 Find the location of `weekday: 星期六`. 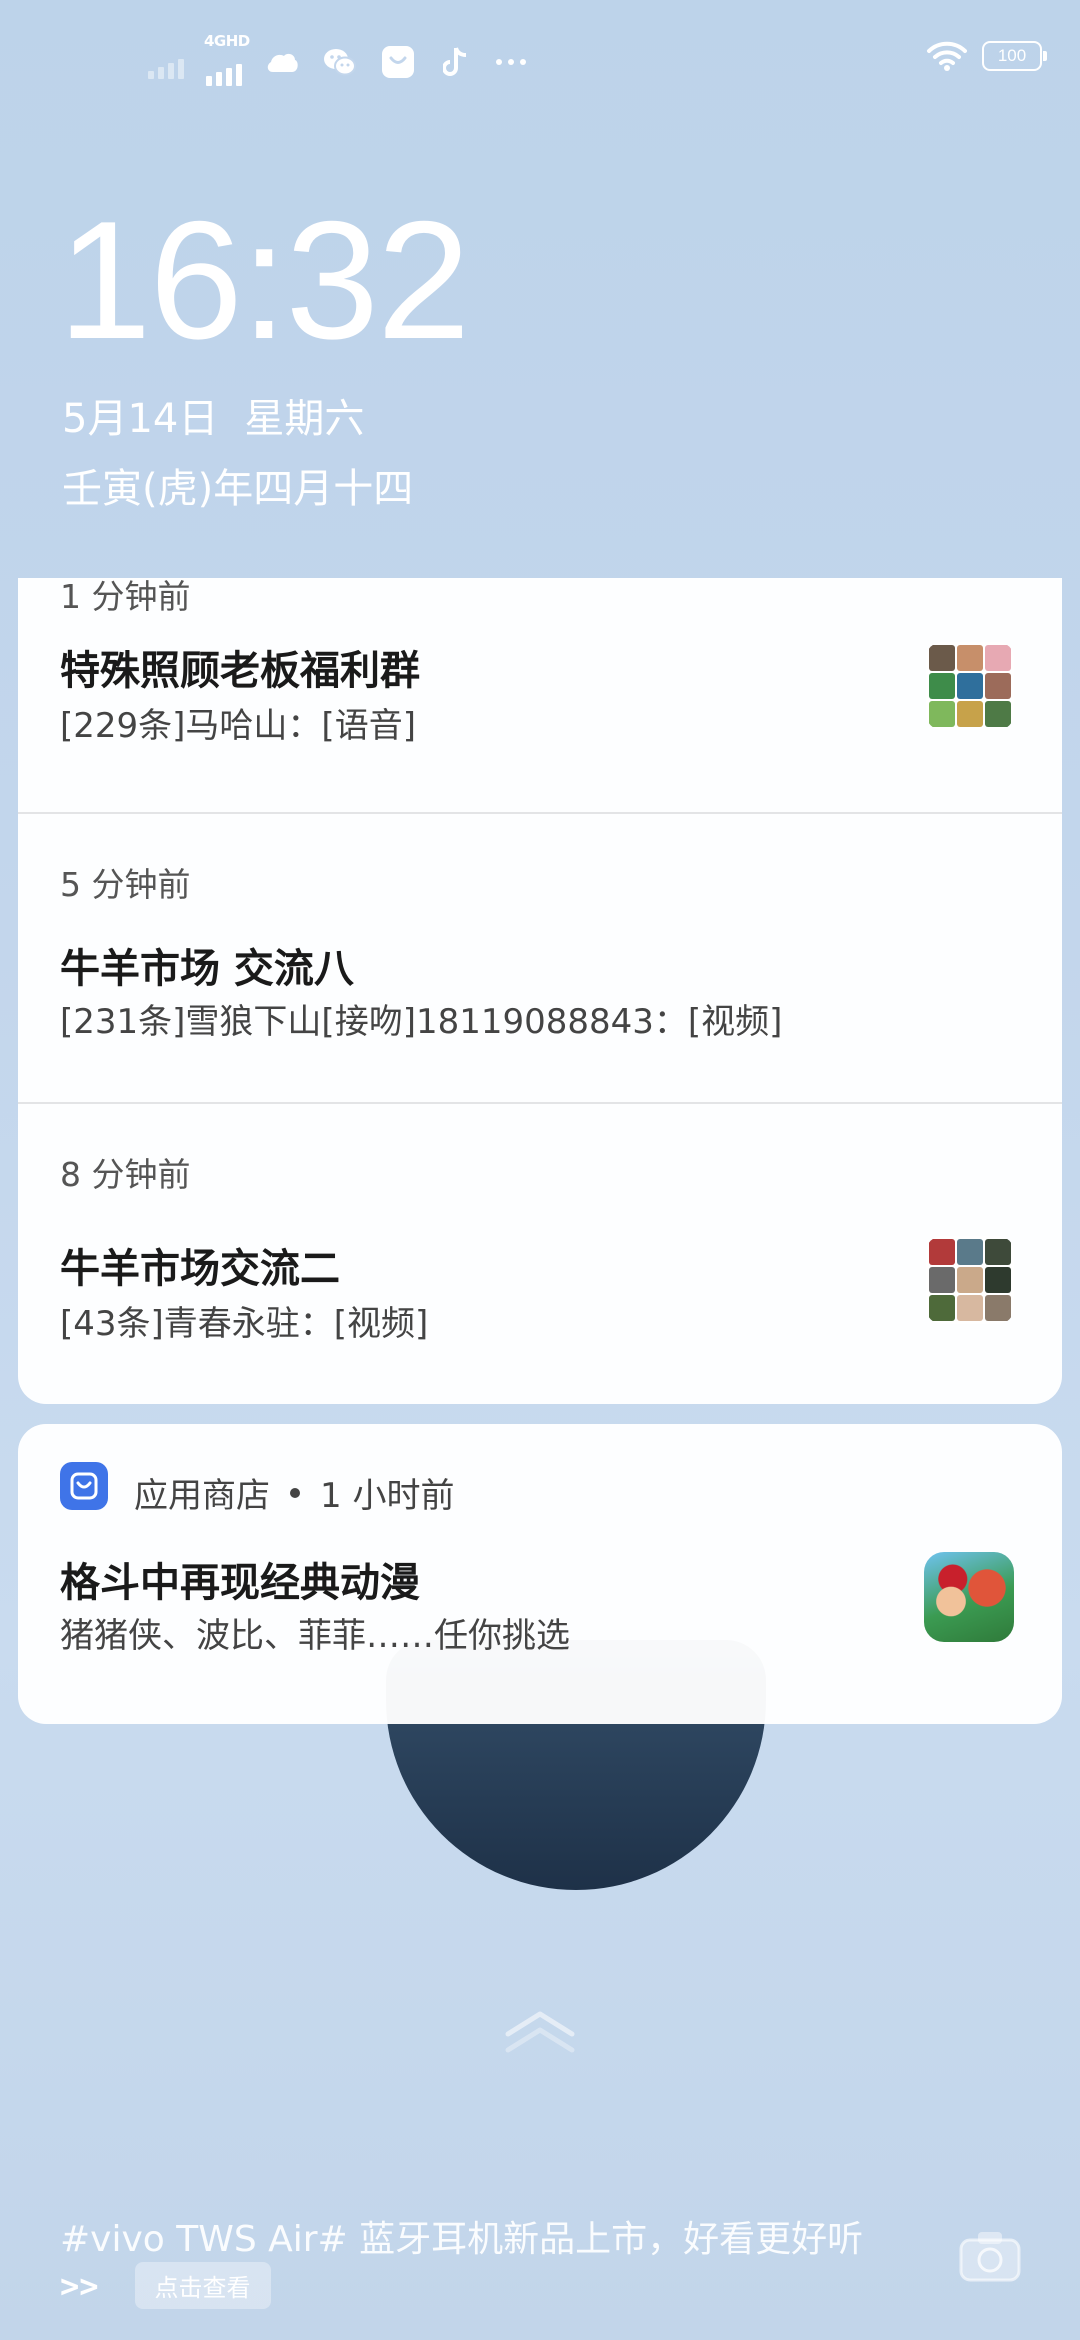

weekday: 星期六 is located at coordinates (304, 419).